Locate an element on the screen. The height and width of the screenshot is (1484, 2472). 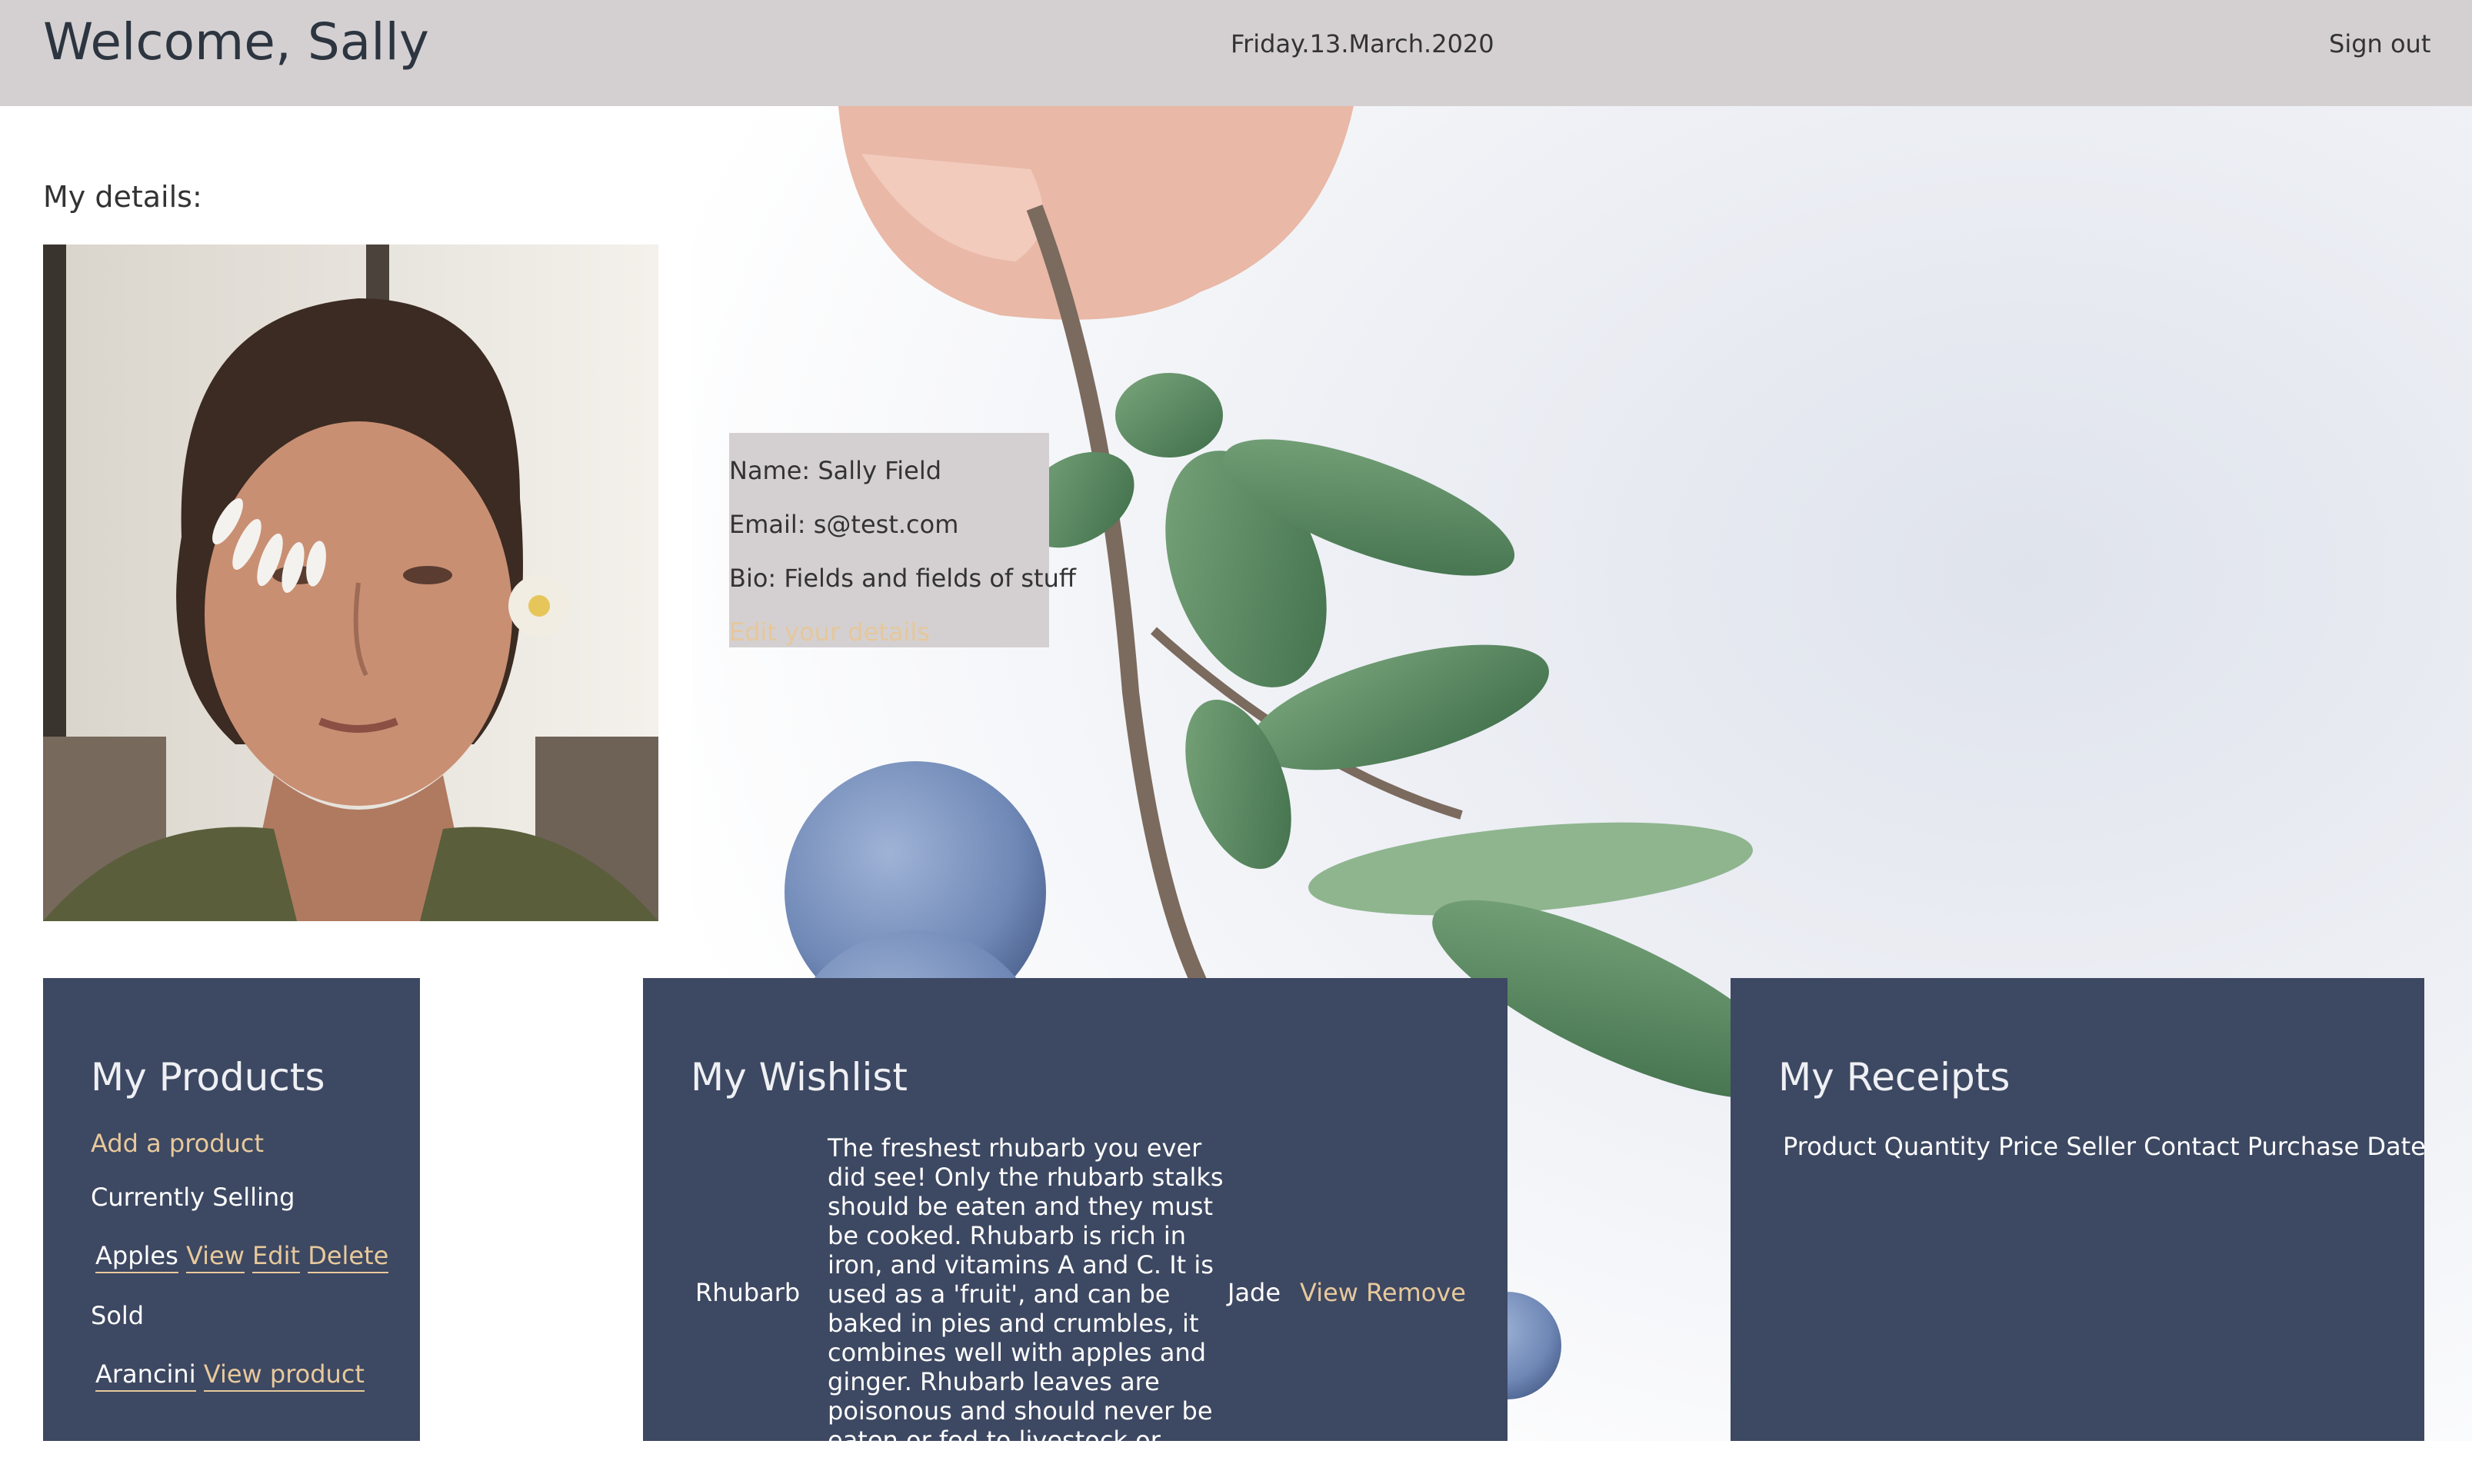
add-product-link: Add a product is located at coordinates (177, 1144).